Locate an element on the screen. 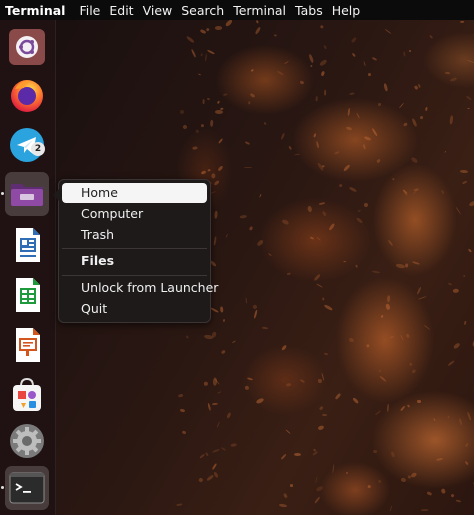  menu-item-computer: Computer is located at coordinates (134, 214).